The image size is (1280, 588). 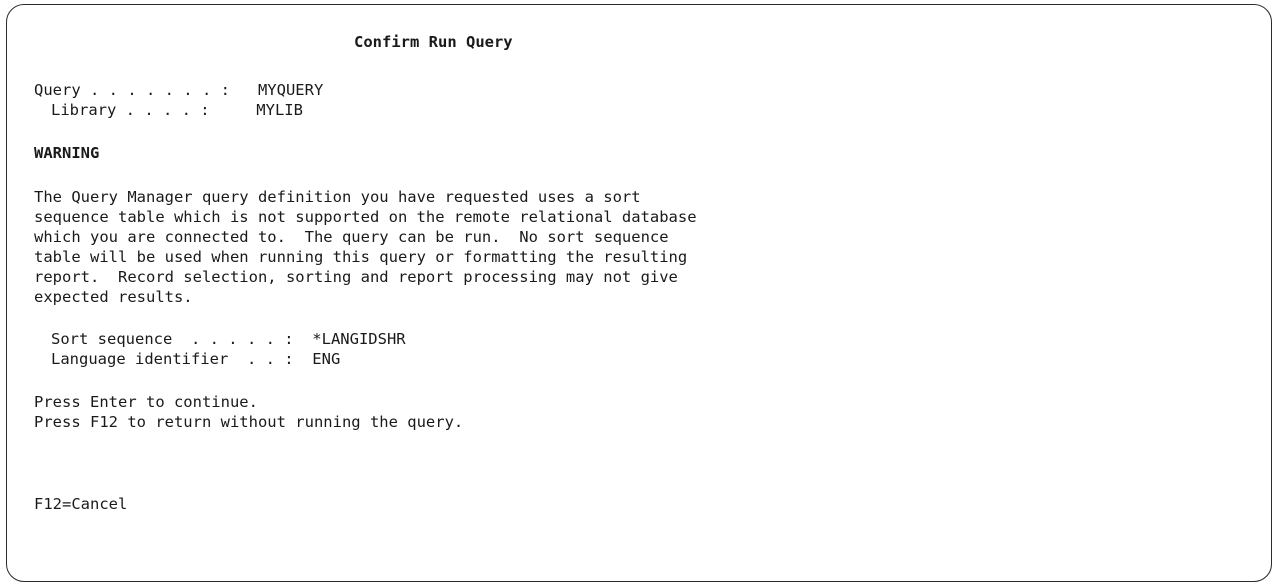 I want to click on f12-cancel-key: F12=Cancel, so click(x=80, y=504).